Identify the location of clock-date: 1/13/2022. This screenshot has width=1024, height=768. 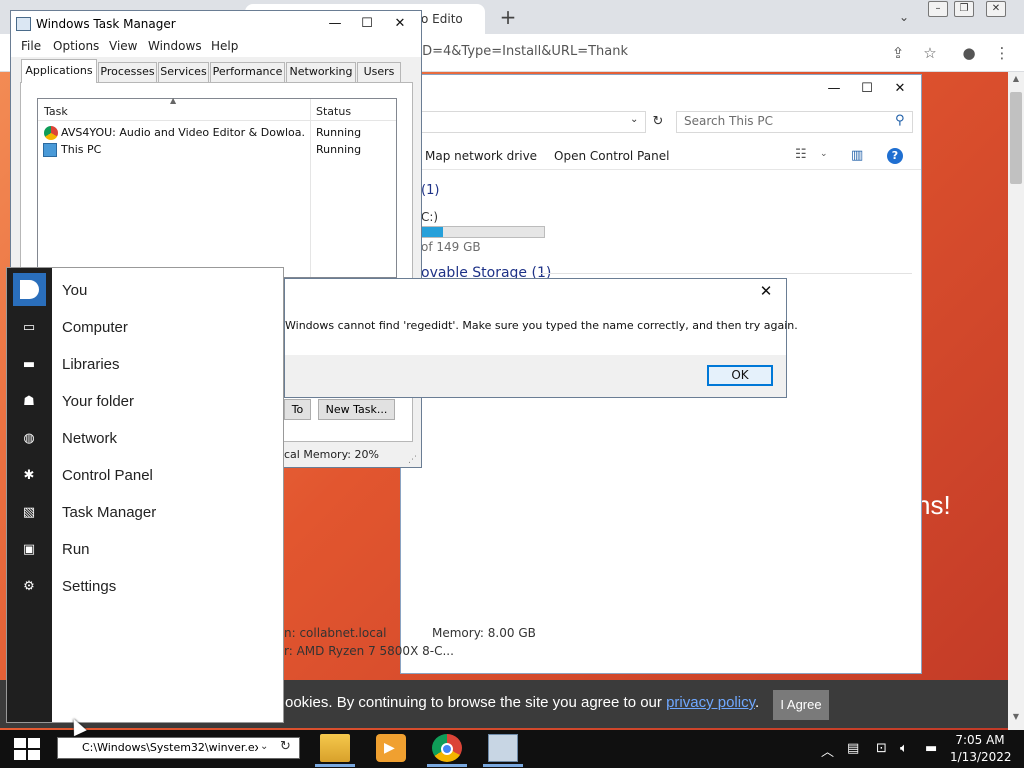
(981, 757).